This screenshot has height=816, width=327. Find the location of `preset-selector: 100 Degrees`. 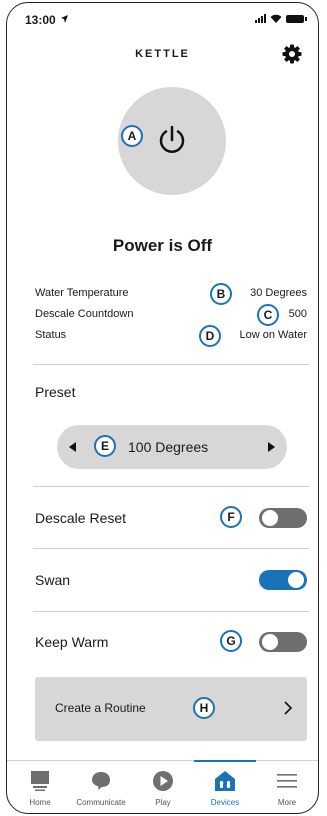

preset-selector: 100 Degrees is located at coordinates (172, 447).